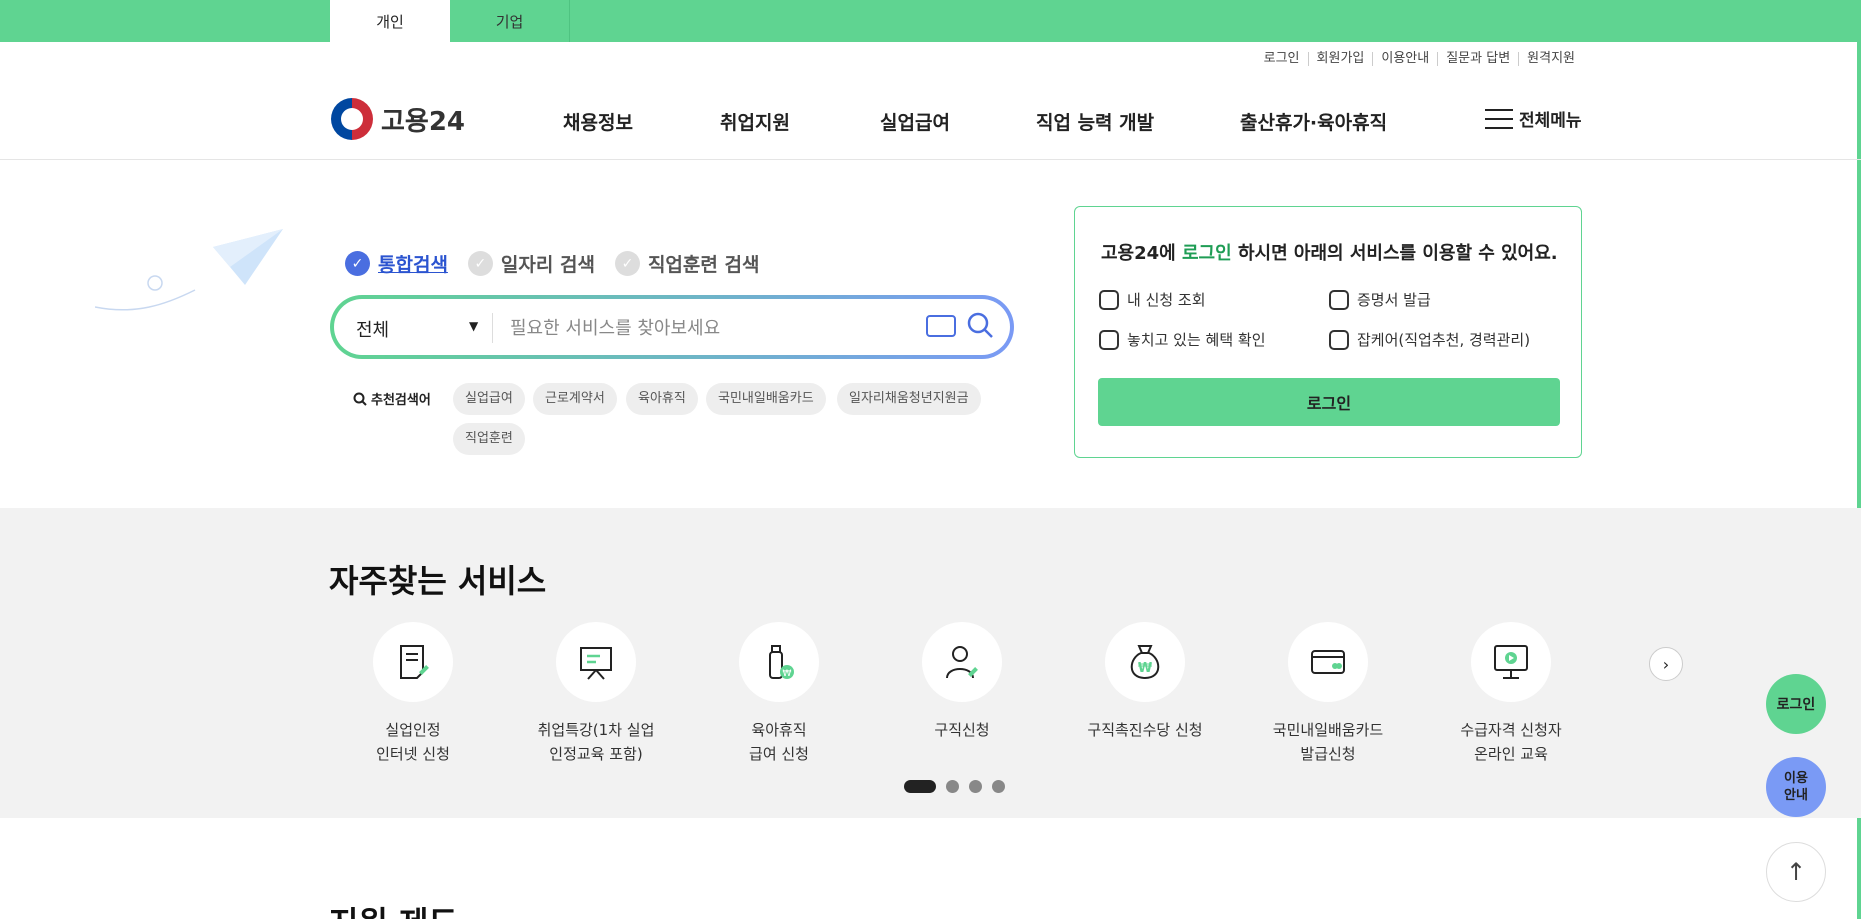  Describe the element at coordinates (1511, 662) in the screenshot. I see `monitor-play-icon` at that location.